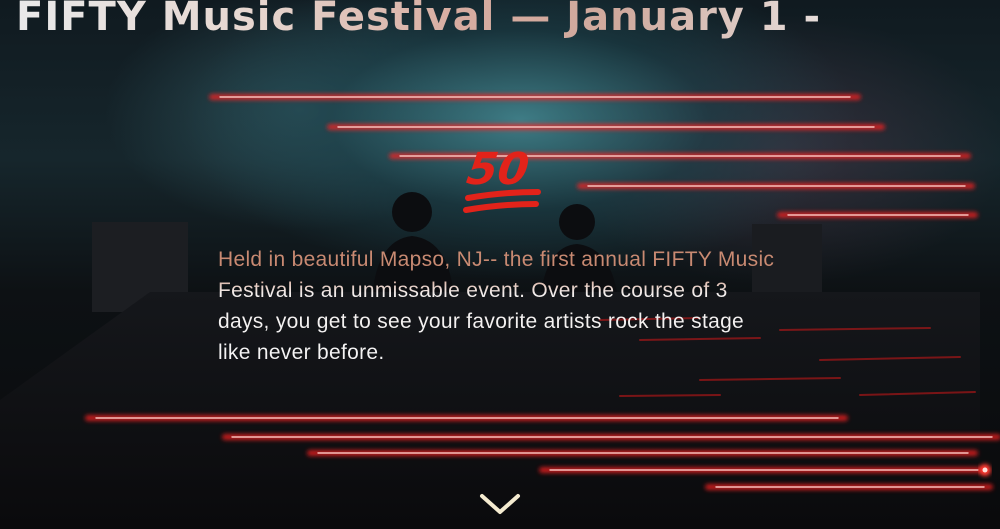  I want to click on badge-number: 50, so click(498, 169).